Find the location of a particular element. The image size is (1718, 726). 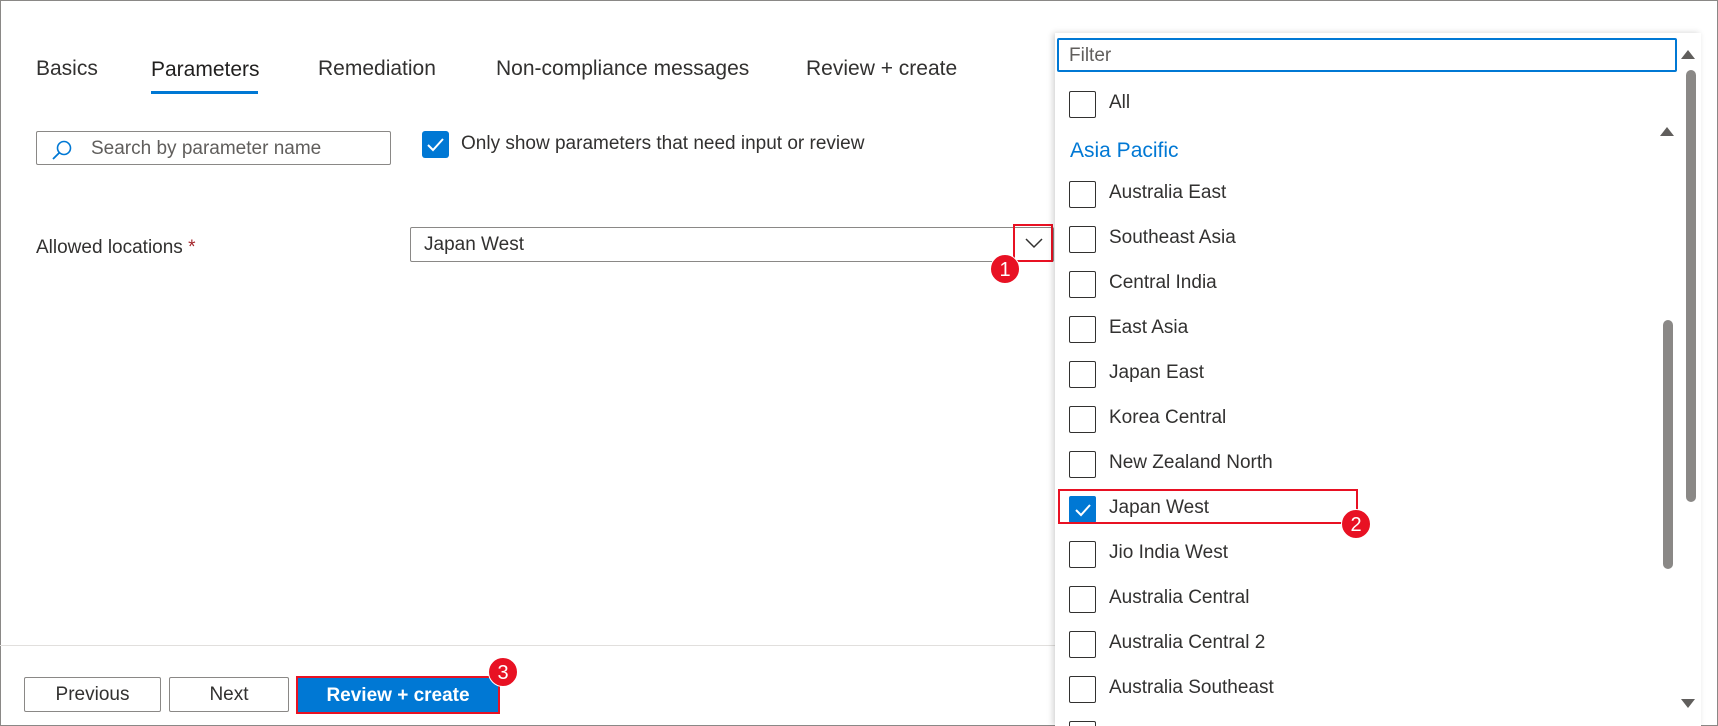

option-partial is located at coordinates (1365, 721).